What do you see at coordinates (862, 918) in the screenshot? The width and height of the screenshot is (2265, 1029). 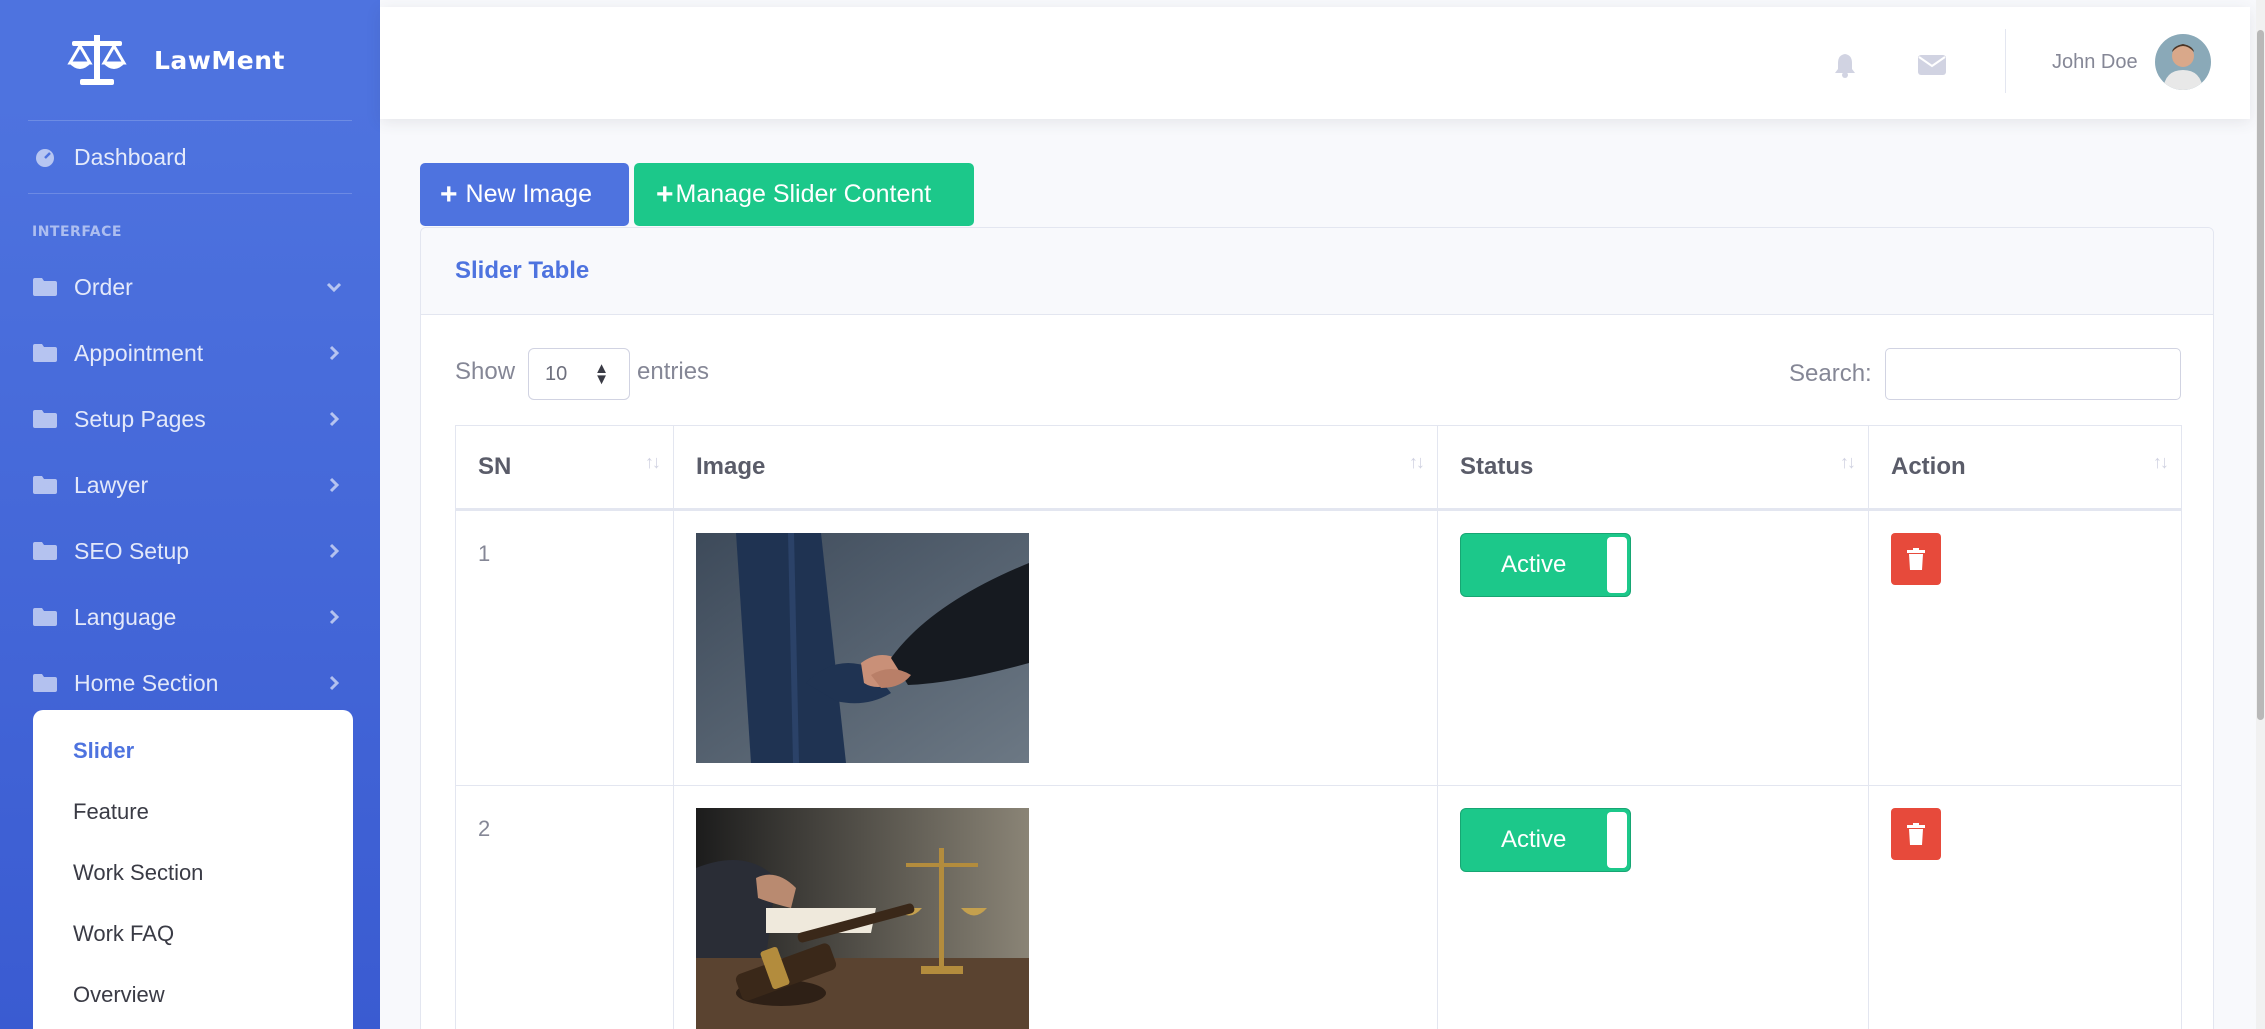 I see `gavel-scales-photo` at bounding box center [862, 918].